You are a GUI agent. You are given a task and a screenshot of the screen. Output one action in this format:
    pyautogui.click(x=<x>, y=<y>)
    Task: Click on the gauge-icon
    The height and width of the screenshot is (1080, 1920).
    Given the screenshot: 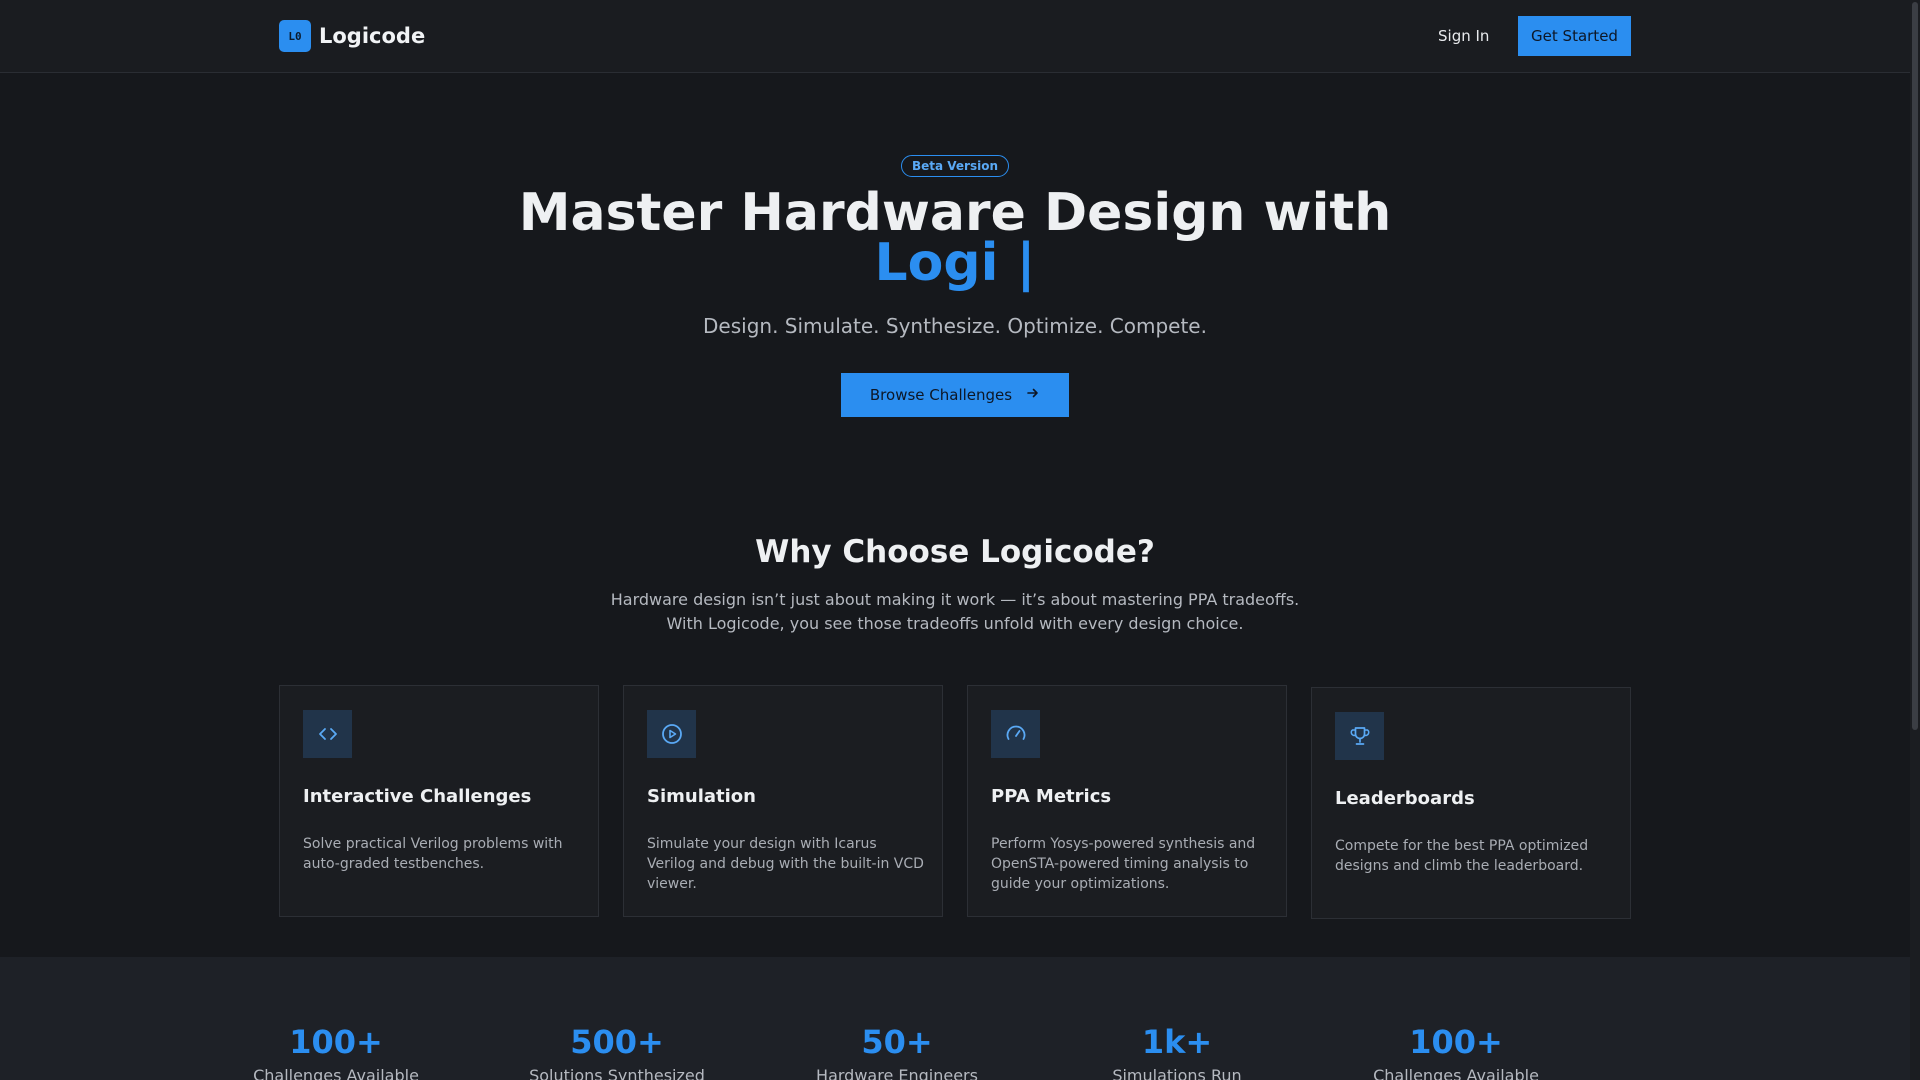 What is the action you would take?
    pyautogui.click(x=1015, y=734)
    